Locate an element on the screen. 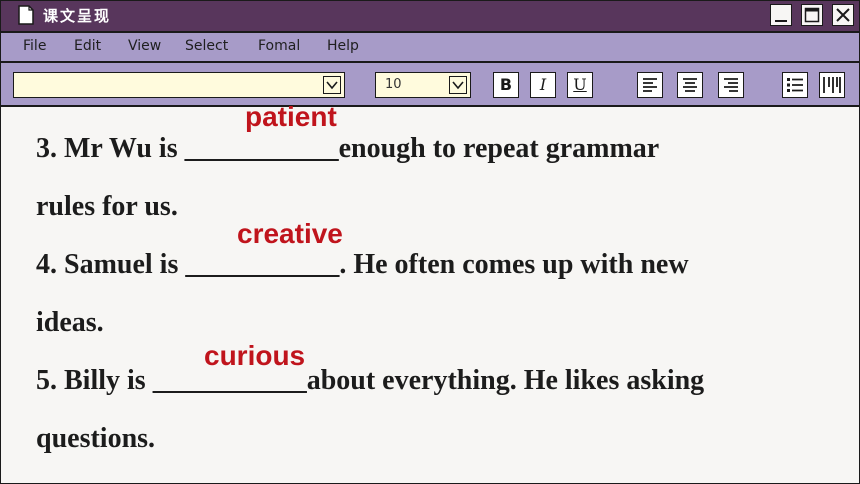 Image resolution: width=860 pixels, height=484 pixels. menu-bar: File Edit View Select Fomal Help is located at coordinates (430, 48).